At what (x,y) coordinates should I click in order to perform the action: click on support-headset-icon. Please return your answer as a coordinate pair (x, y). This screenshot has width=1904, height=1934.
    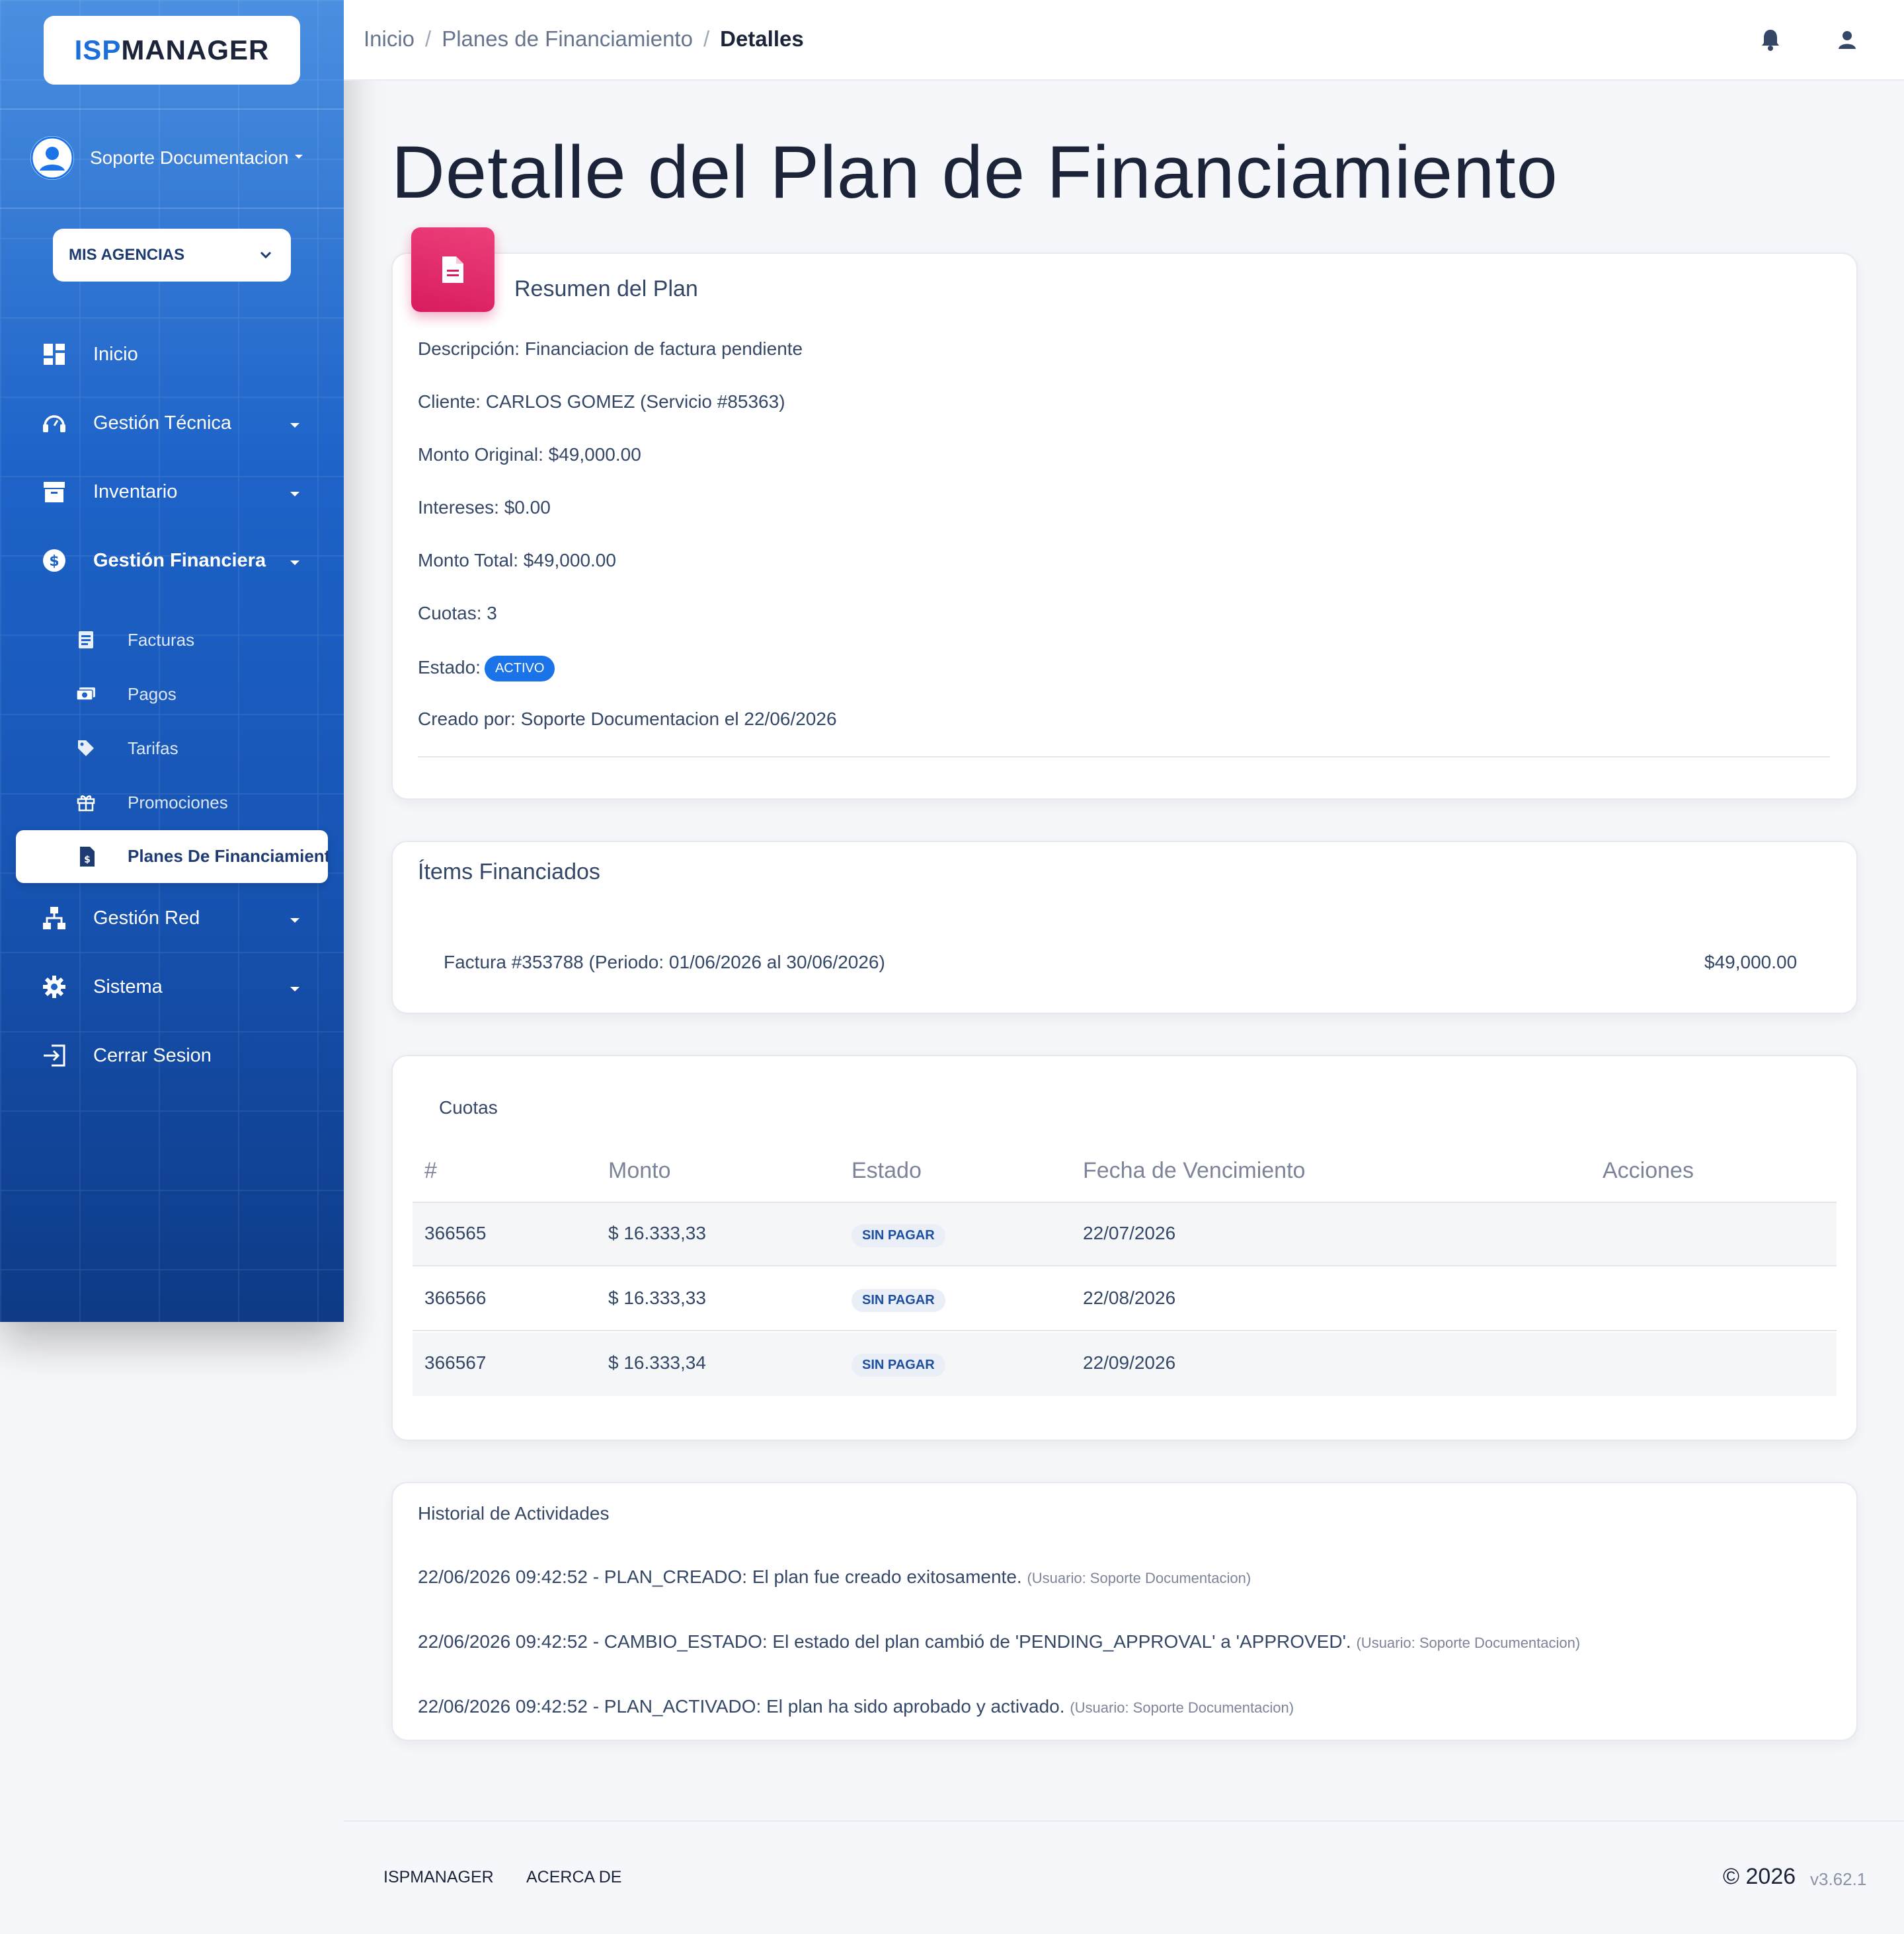
    Looking at the image, I should click on (54, 423).